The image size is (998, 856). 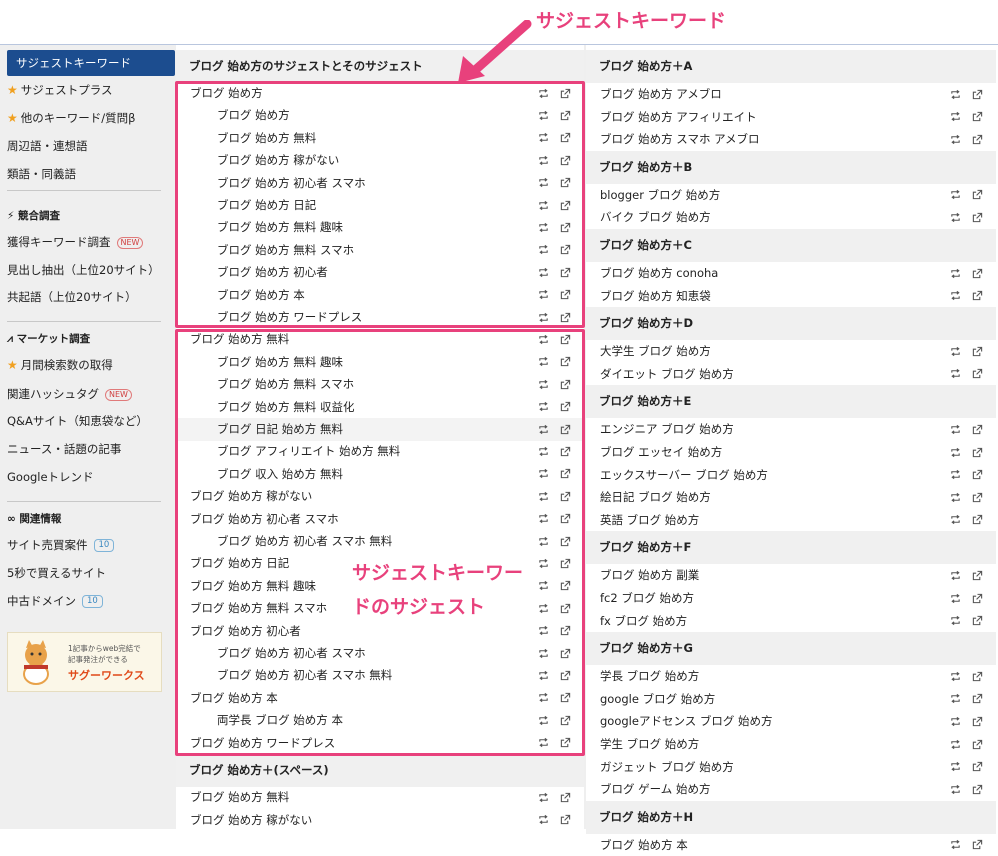 What do you see at coordinates (83, 270) in the screenshot?
I see `sidebar-item-headings: 見出し抽出（上位20サイト）` at bounding box center [83, 270].